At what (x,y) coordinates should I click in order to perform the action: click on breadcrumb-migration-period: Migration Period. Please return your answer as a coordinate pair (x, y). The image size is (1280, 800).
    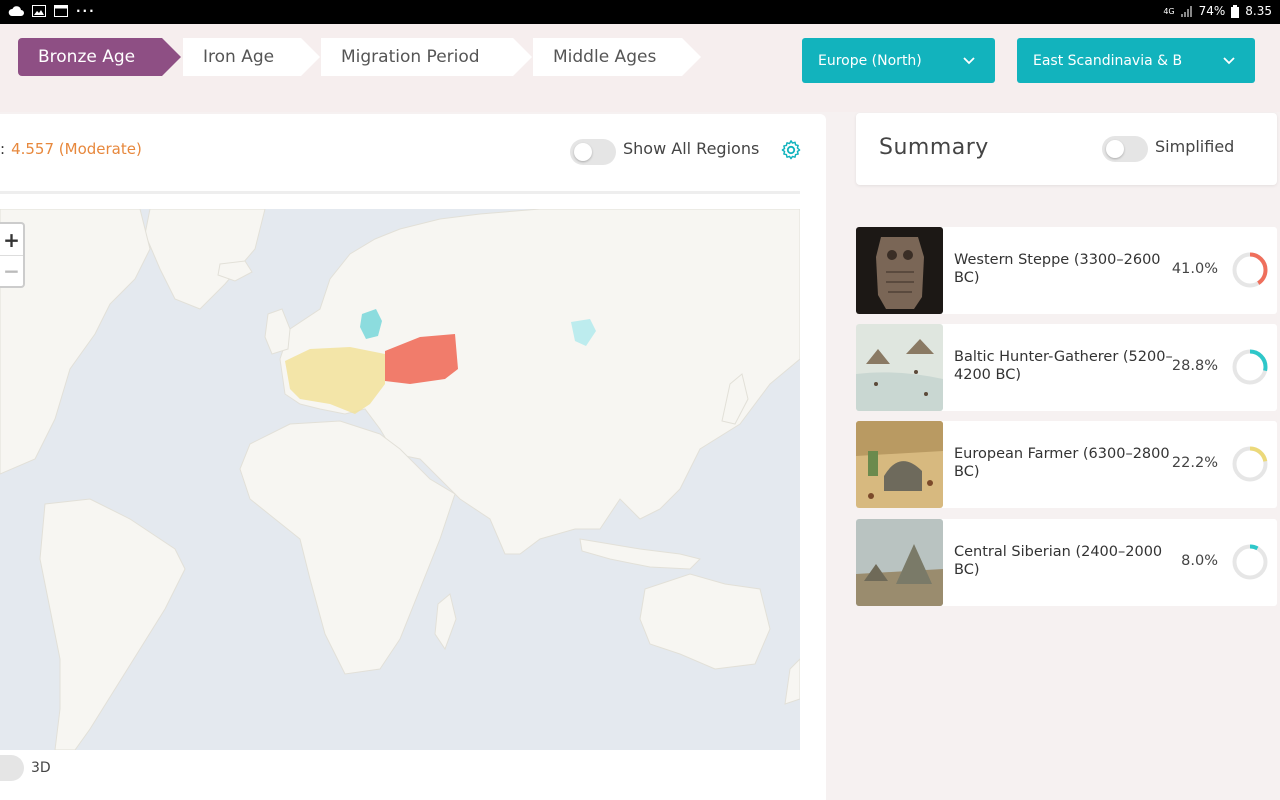
    Looking at the image, I should click on (426, 57).